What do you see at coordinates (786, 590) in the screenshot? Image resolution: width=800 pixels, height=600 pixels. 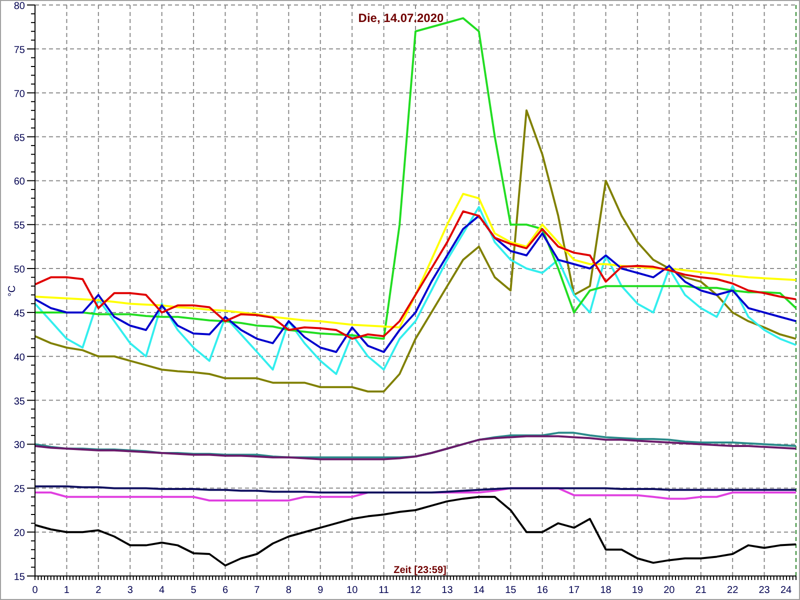 I see `axis-label: 24` at bounding box center [786, 590].